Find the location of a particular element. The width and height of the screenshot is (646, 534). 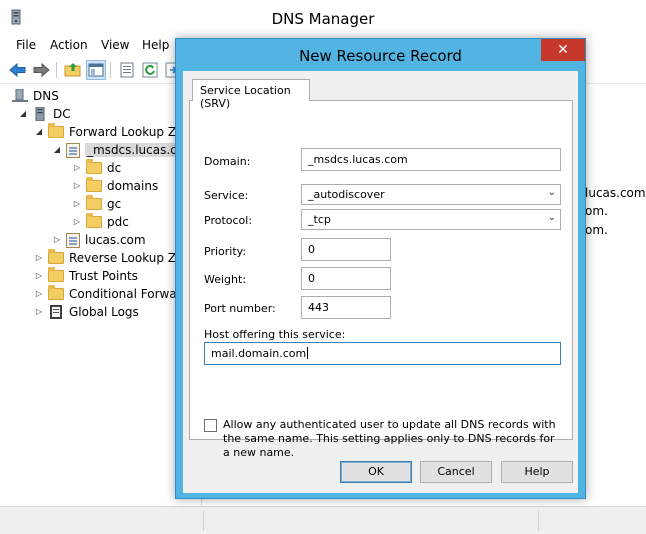

title-bar: DNS Manager is located at coordinates (323, 18).